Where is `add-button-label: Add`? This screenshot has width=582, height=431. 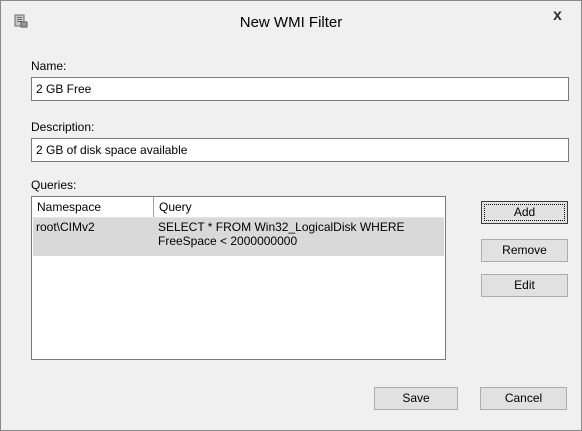 add-button-label: Add is located at coordinates (524, 212).